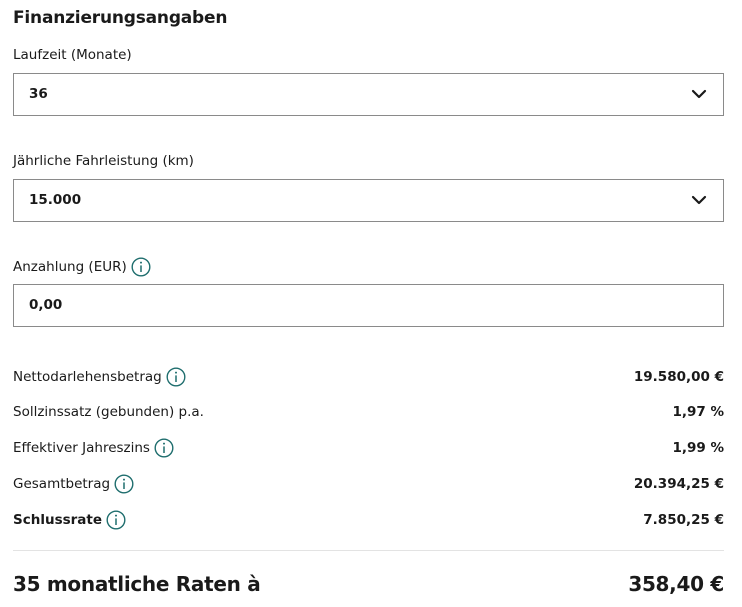  Describe the element at coordinates (368, 448) in the screenshot. I see `summary-row-effektiver-jahreszins: Effektiver Jahreszins 1,99 %` at that location.